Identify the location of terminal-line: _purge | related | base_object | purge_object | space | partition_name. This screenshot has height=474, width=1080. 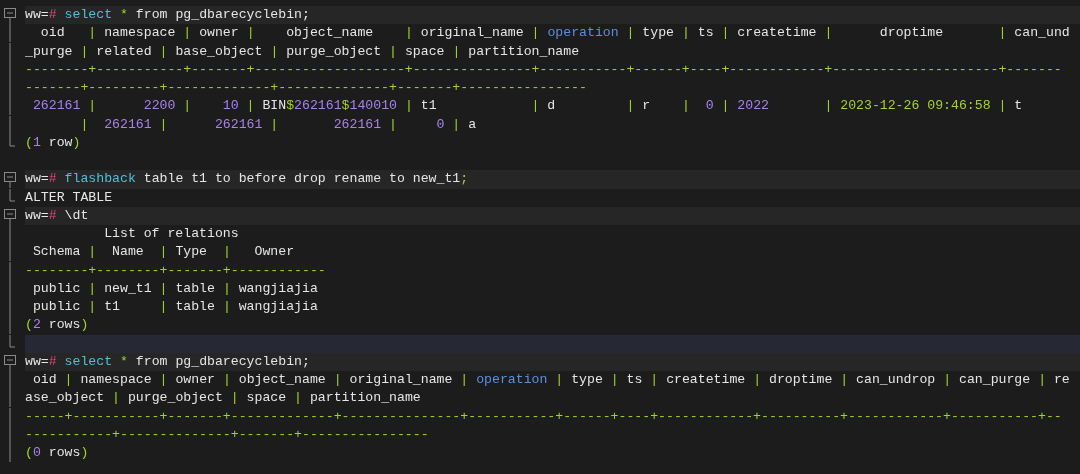
(302, 51).